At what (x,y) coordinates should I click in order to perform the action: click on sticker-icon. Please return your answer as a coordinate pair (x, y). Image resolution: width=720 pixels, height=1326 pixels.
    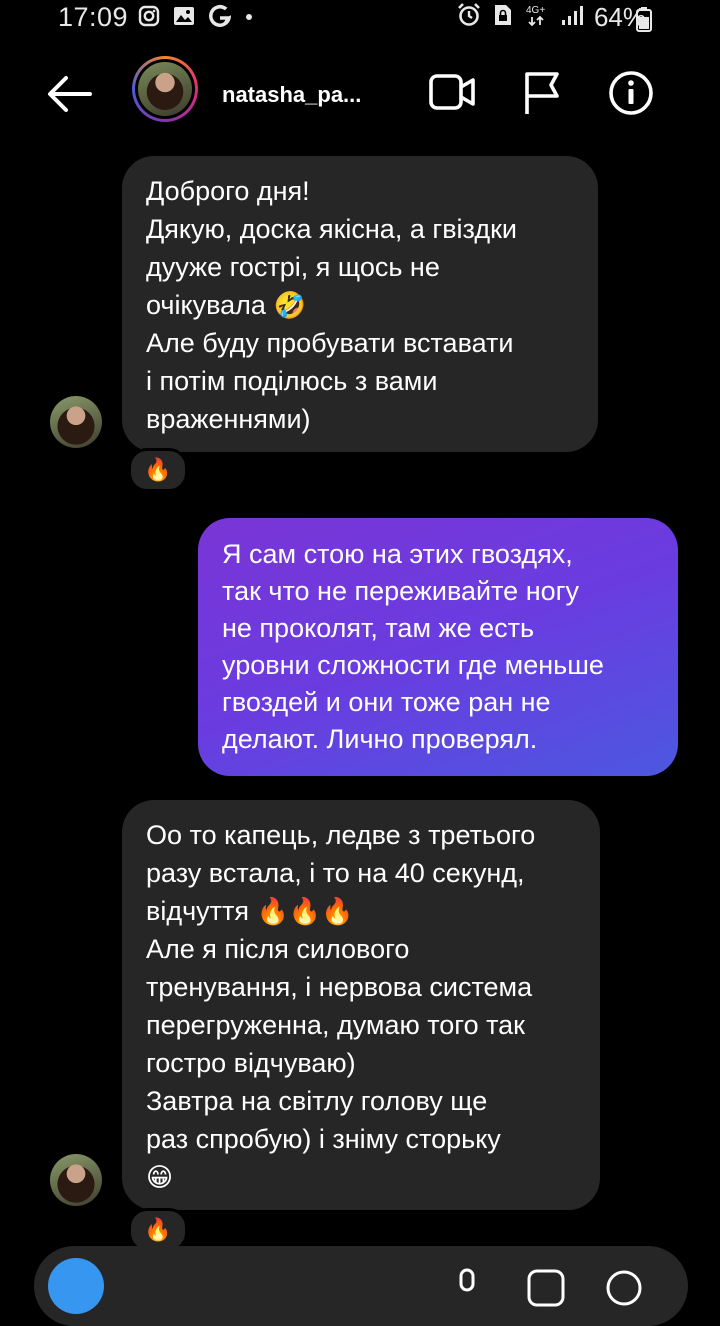
    Looking at the image, I should click on (624, 1290).